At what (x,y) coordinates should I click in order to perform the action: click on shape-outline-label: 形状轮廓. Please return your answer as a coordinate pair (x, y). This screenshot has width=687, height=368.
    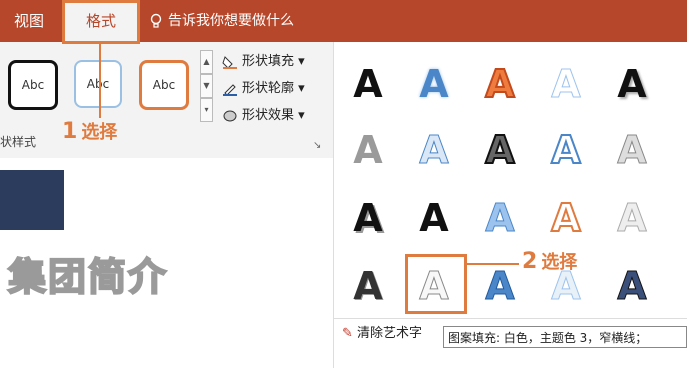
    Looking at the image, I should click on (268, 88).